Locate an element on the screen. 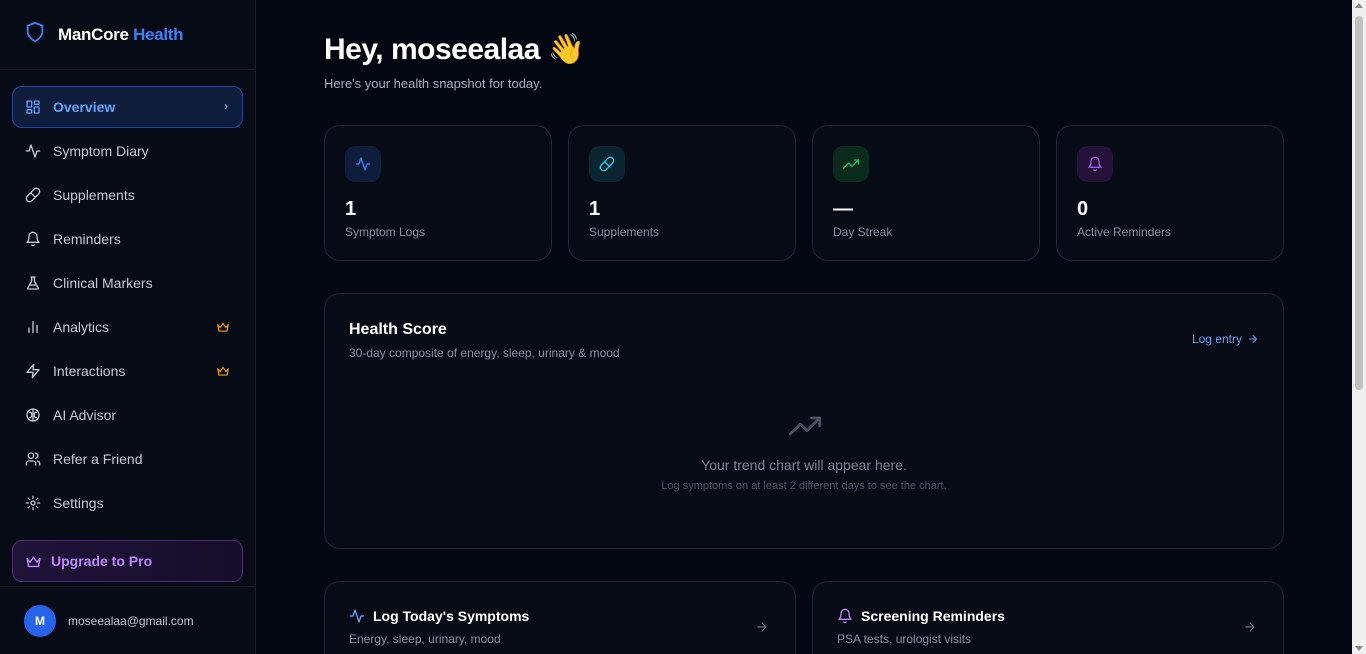 The height and width of the screenshot is (654, 1366). stat-card-supplements: 1 Supplements is located at coordinates (682, 193).